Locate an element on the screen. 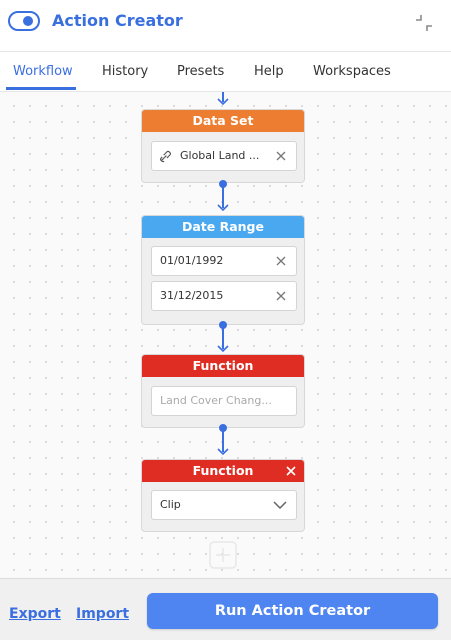 This screenshot has width=451, height=640. node-dataset-header: Data Set is located at coordinates (223, 121).